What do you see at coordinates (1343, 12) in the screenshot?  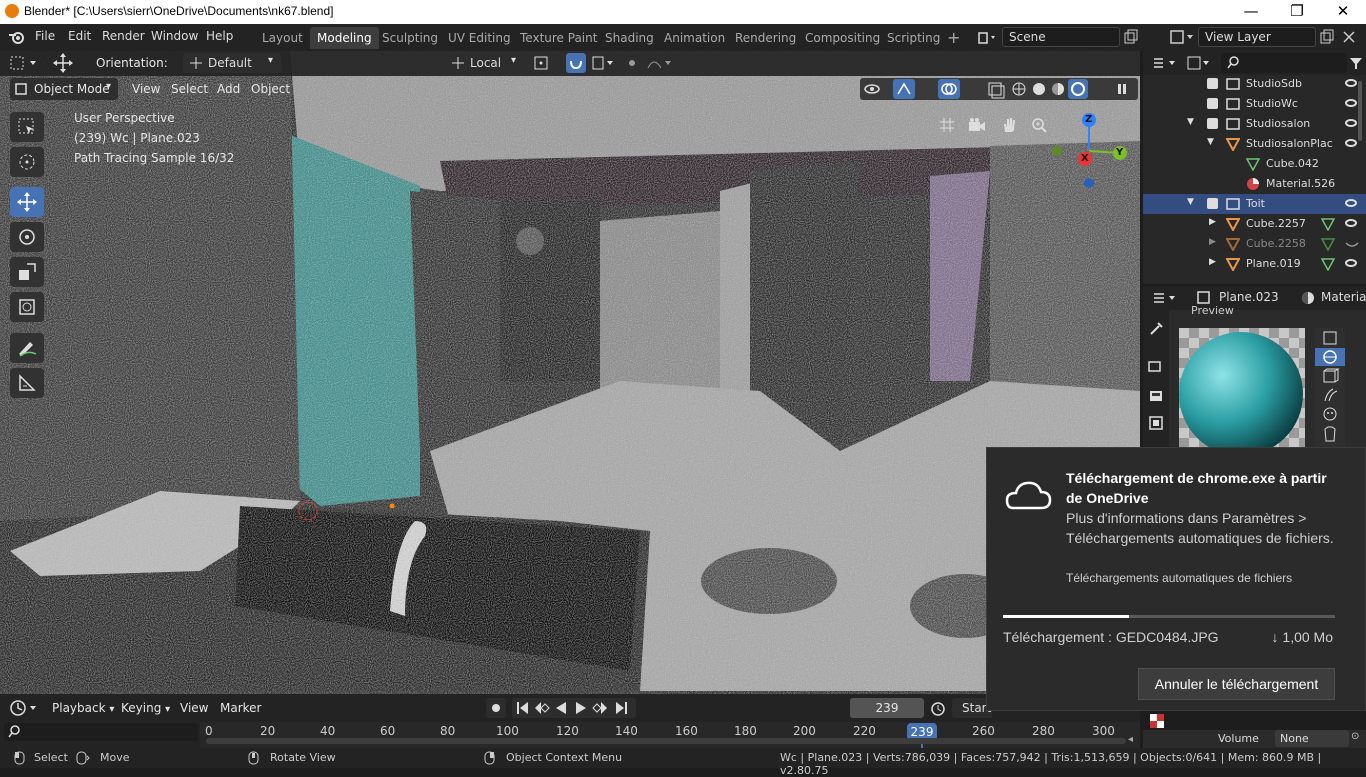 I see `close-button: ✕` at bounding box center [1343, 12].